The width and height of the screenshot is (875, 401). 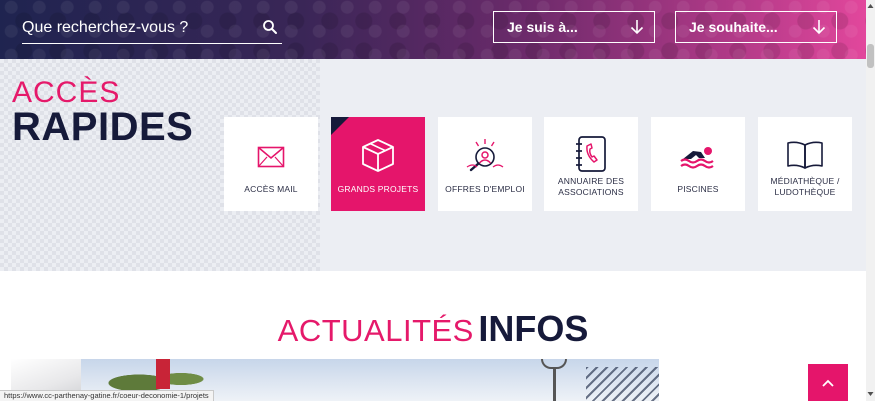 I want to click on tile-offres-emploi: OFFRES D'EMPLOI, so click(x=485, y=164).